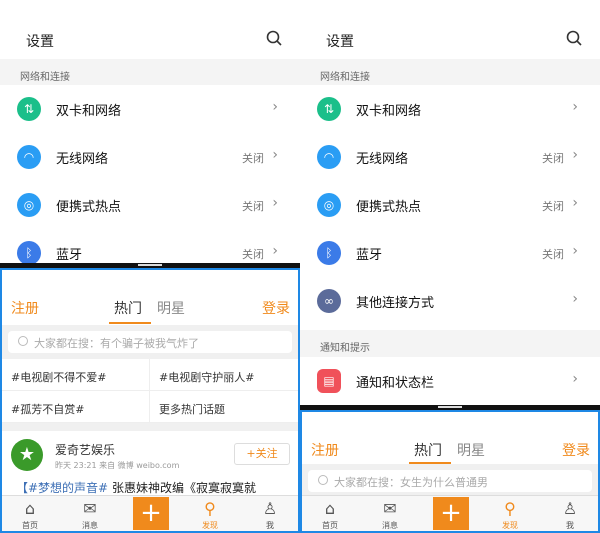  What do you see at coordinates (69, 255) in the screenshot?
I see `item-label: 蓝牙` at bounding box center [69, 255].